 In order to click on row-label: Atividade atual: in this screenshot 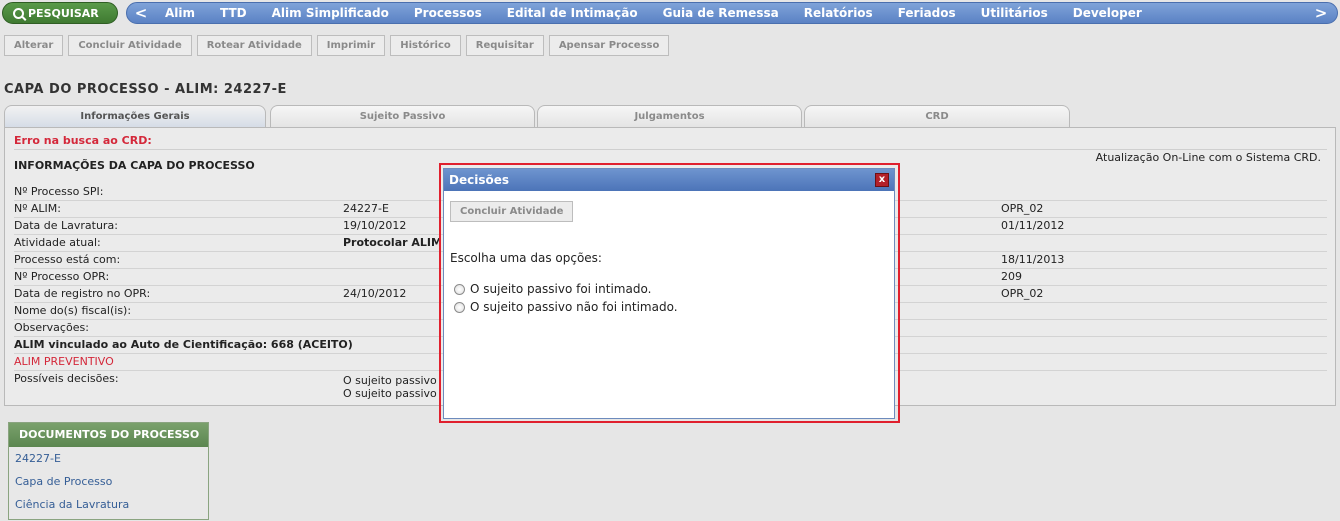, I will do `click(57, 242)`.